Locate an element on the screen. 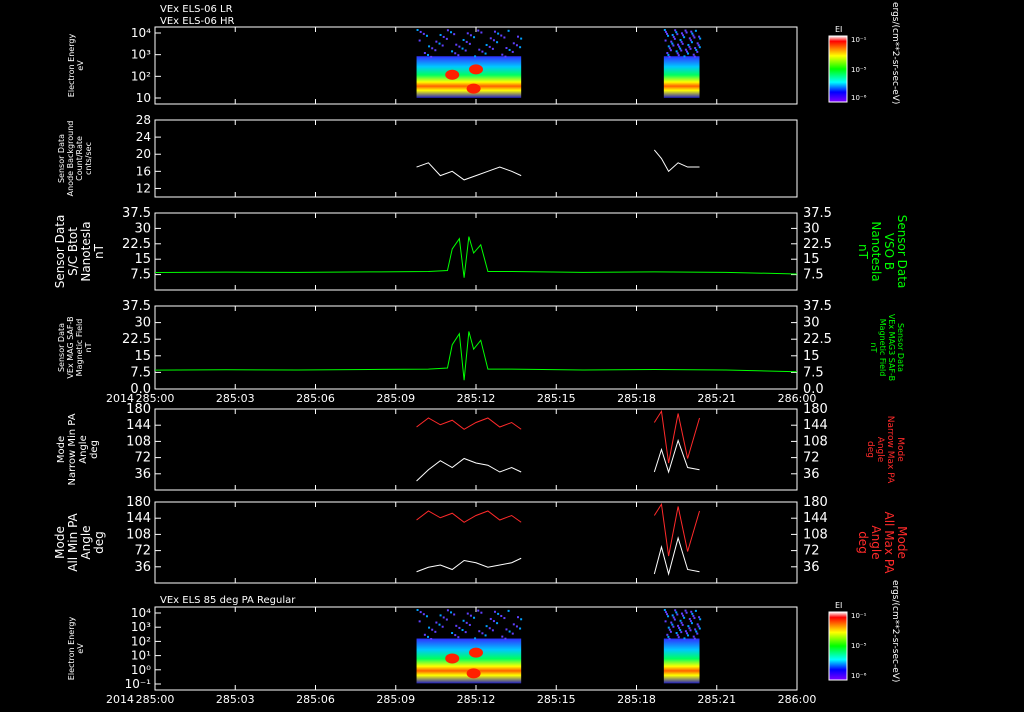 This screenshot has height=712, width=1024. y-tick-label: 144 is located at coordinates (138, 425).